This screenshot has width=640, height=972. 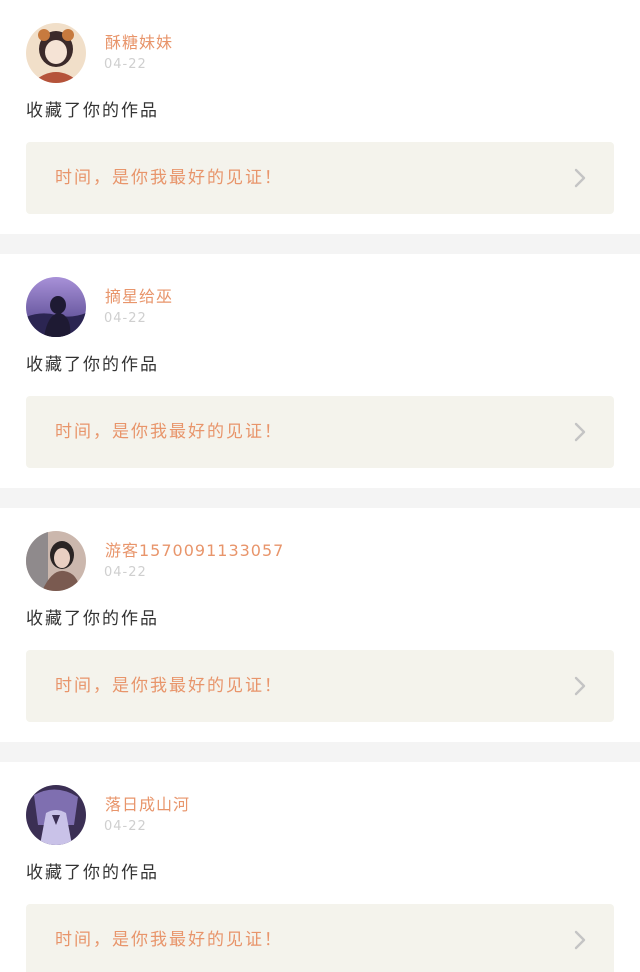 I want to click on avatar-silhouette-purple-icon, so click(x=56, y=307).